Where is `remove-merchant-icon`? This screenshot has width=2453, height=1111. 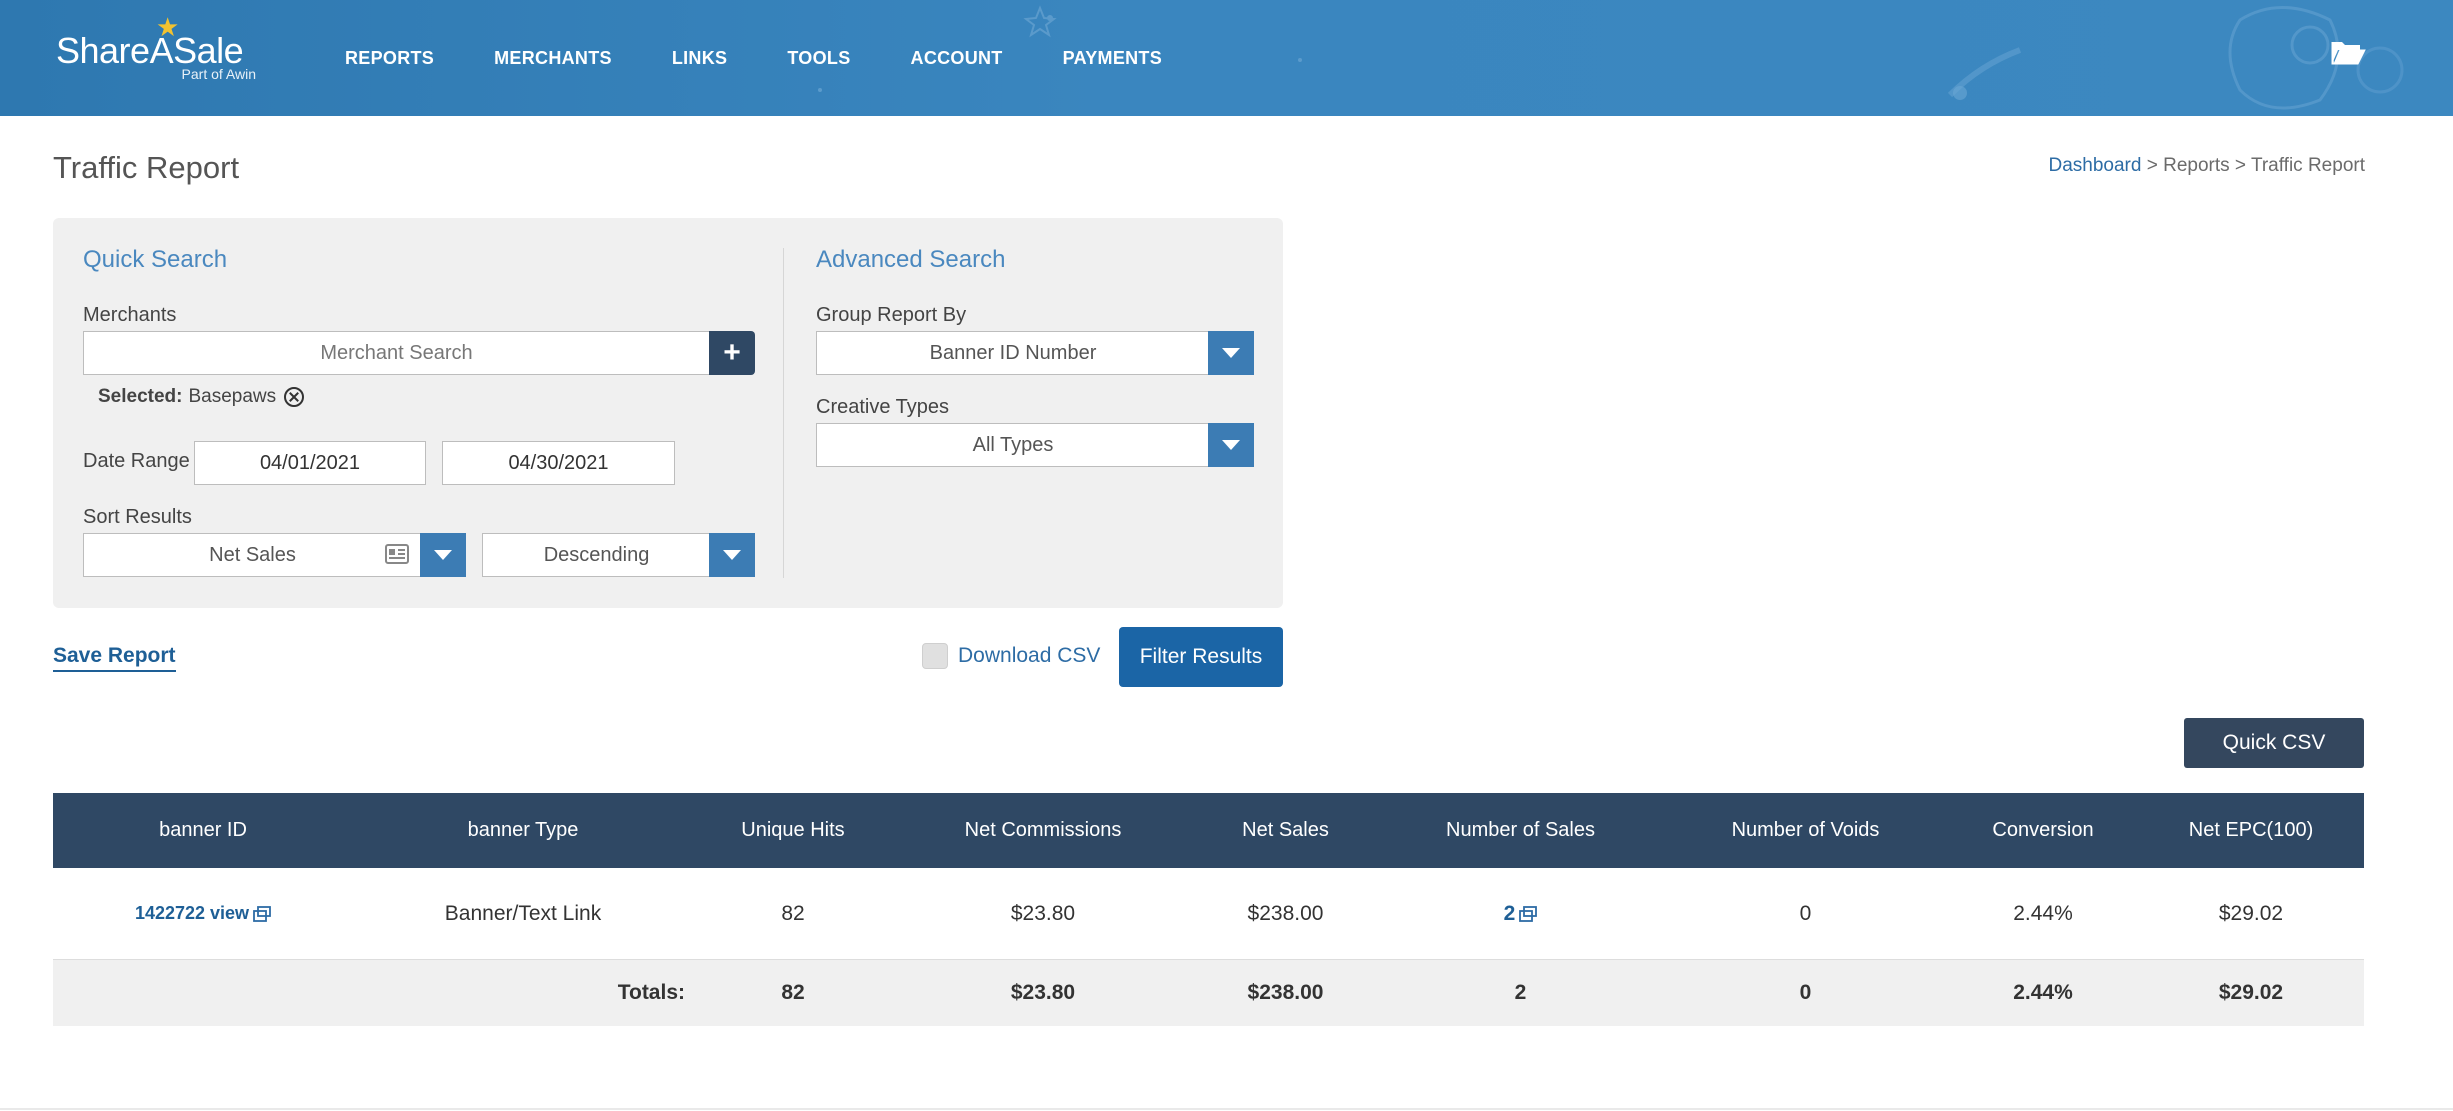 remove-merchant-icon is located at coordinates (294, 397).